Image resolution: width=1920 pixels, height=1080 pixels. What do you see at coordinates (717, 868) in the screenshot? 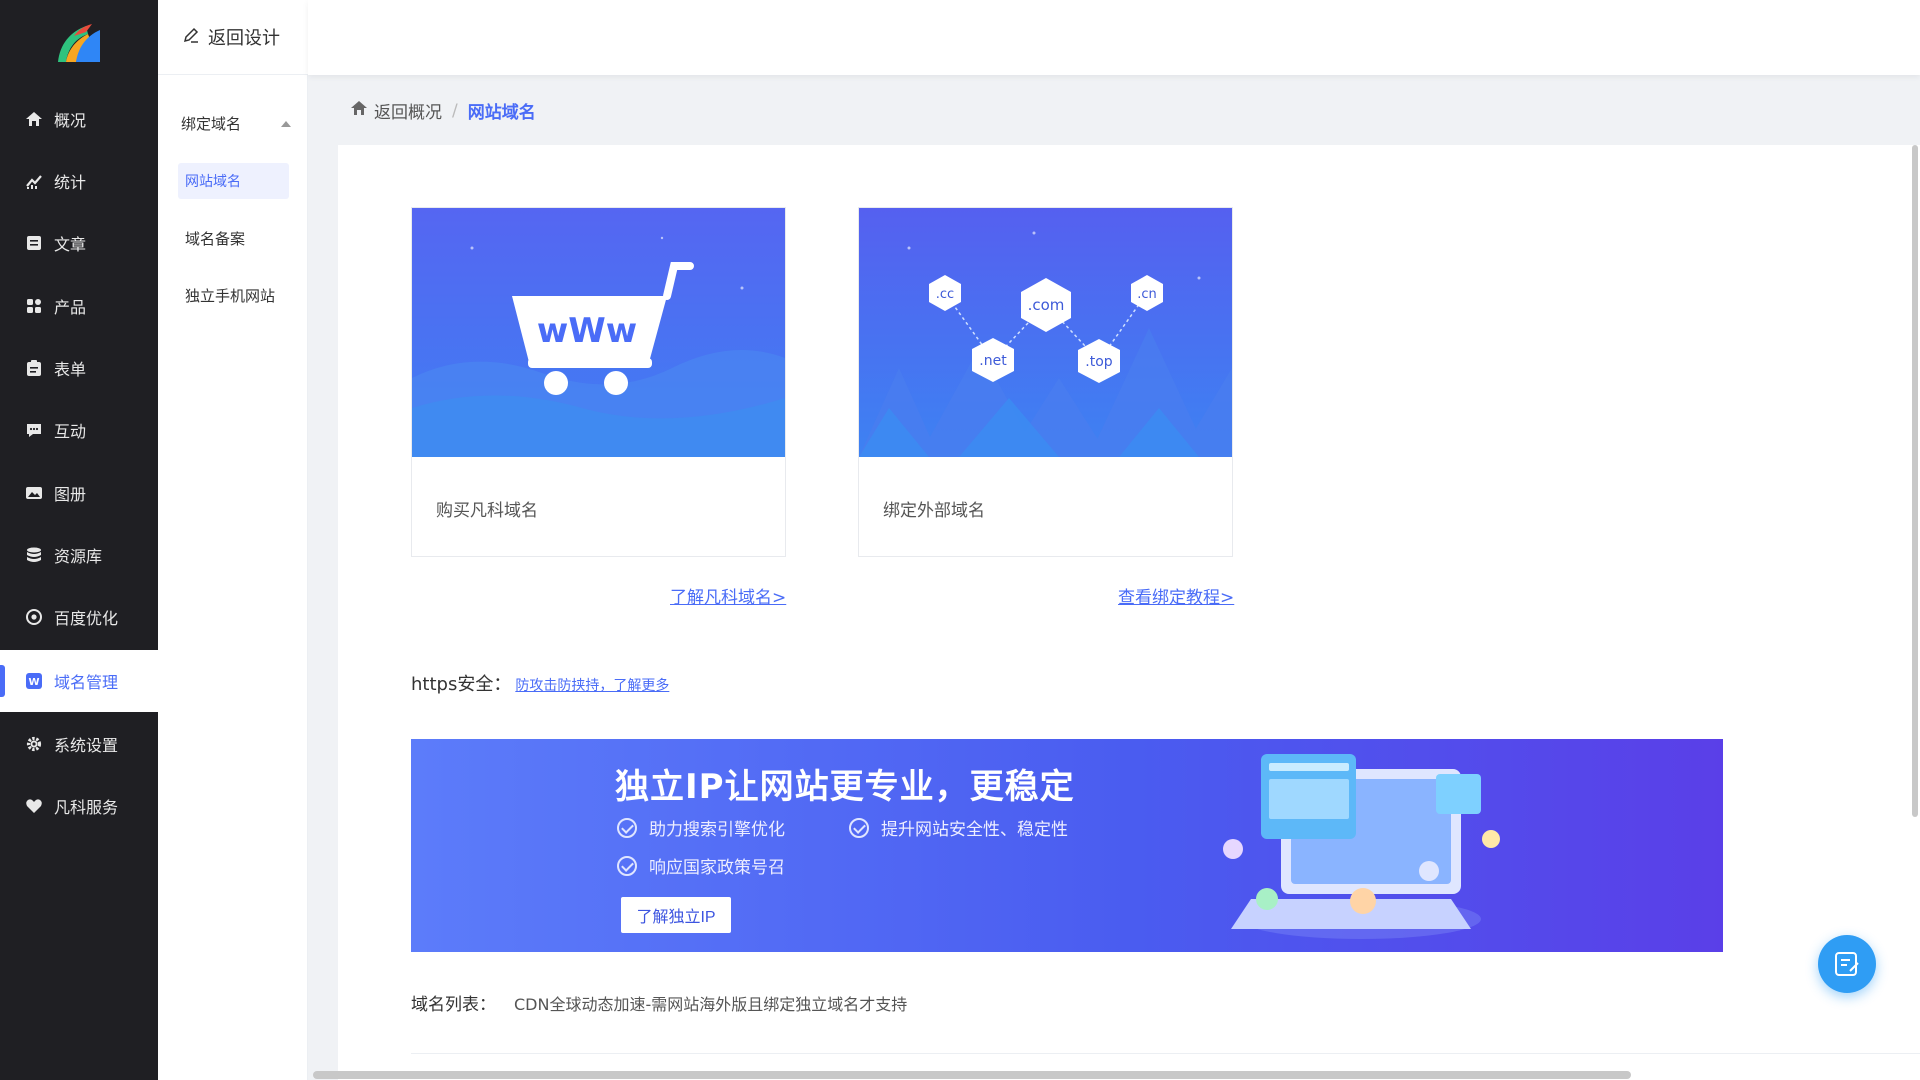
I see `banner-feature-text: 响应国家政策号召` at bounding box center [717, 868].